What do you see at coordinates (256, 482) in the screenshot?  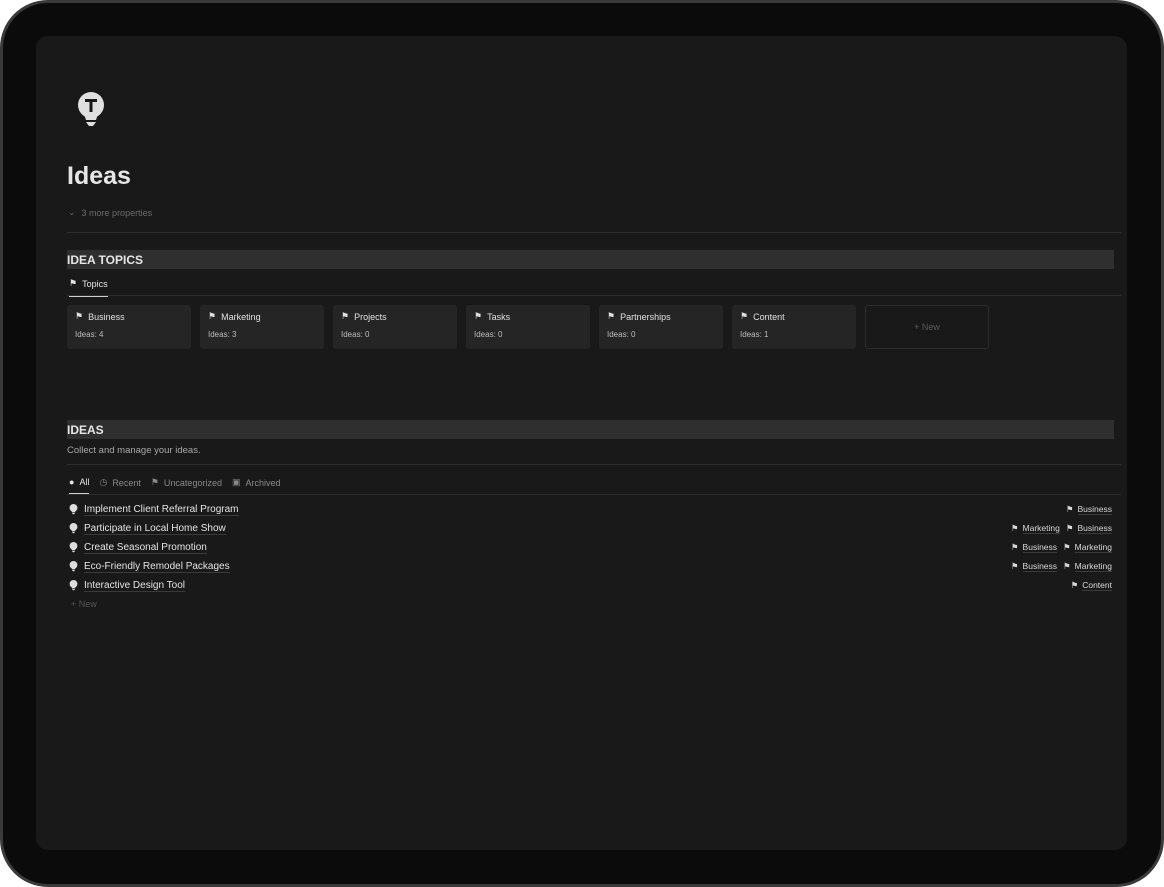 I see `tab-archived: ▣ Archived` at bounding box center [256, 482].